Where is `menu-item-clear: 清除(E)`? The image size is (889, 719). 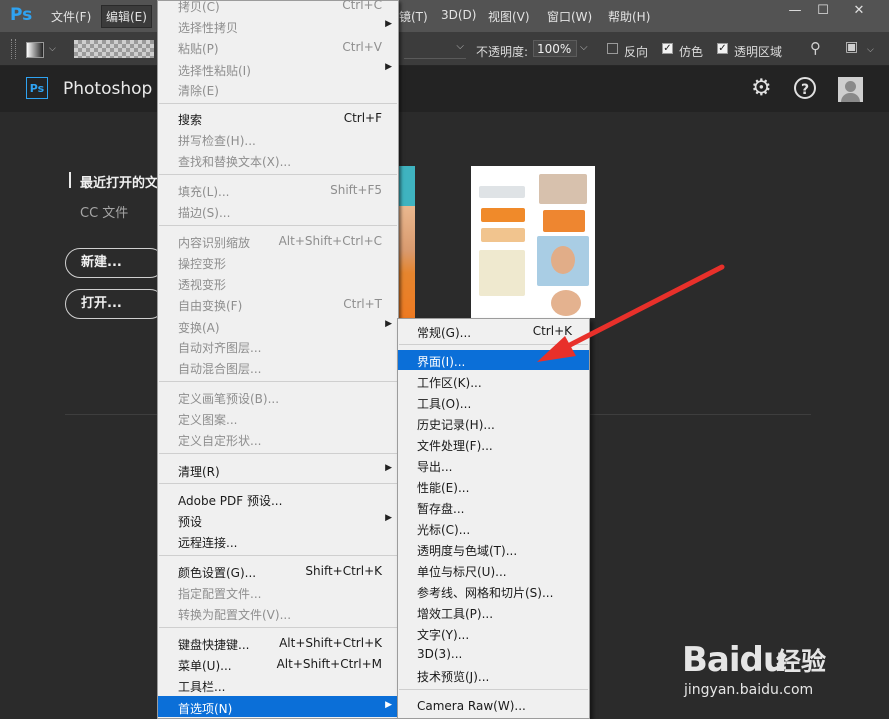
menu-item-clear: 清除(E) is located at coordinates (278, 89).